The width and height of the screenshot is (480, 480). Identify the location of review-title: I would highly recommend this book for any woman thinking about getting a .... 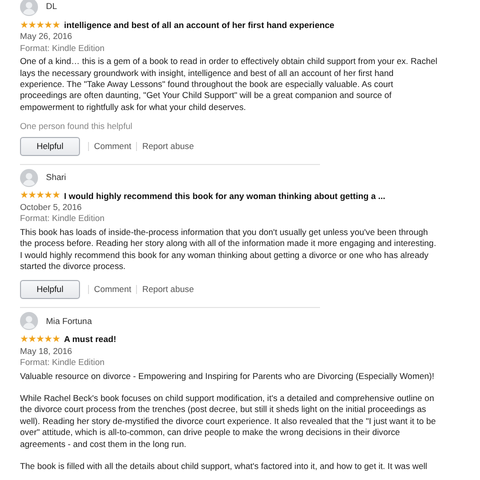
(225, 196).